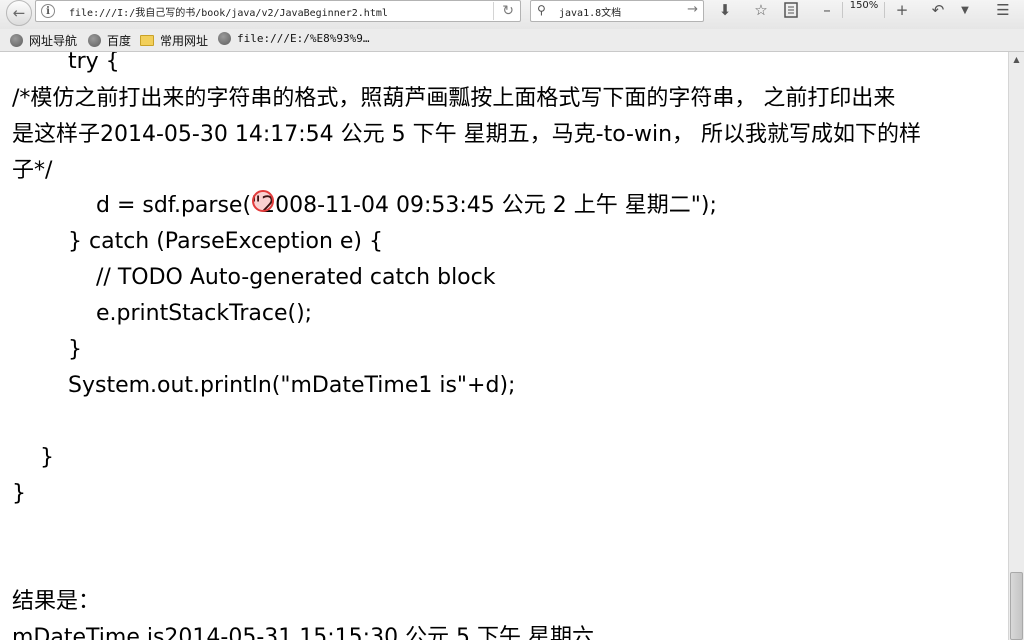 The width and height of the screenshot is (1024, 640). Describe the element at coordinates (725, 10) in the screenshot. I see `download-icon: ⬇` at that location.